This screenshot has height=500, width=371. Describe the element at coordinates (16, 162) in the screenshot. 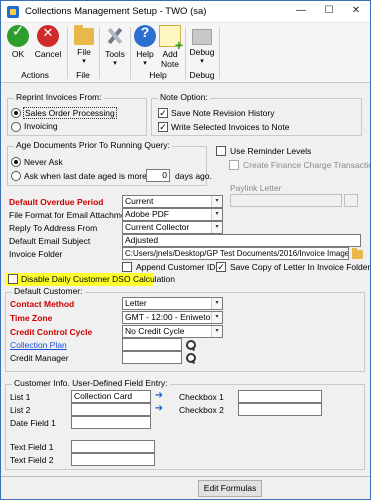

I see `radio-never-ask` at that location.